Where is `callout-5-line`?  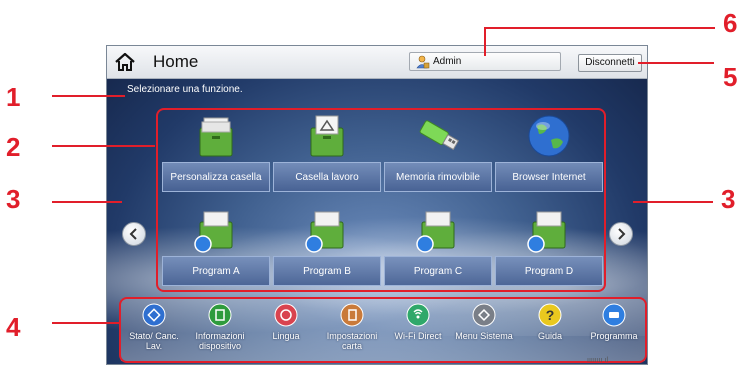 callout-5-line is located at coordinates (676, 63).